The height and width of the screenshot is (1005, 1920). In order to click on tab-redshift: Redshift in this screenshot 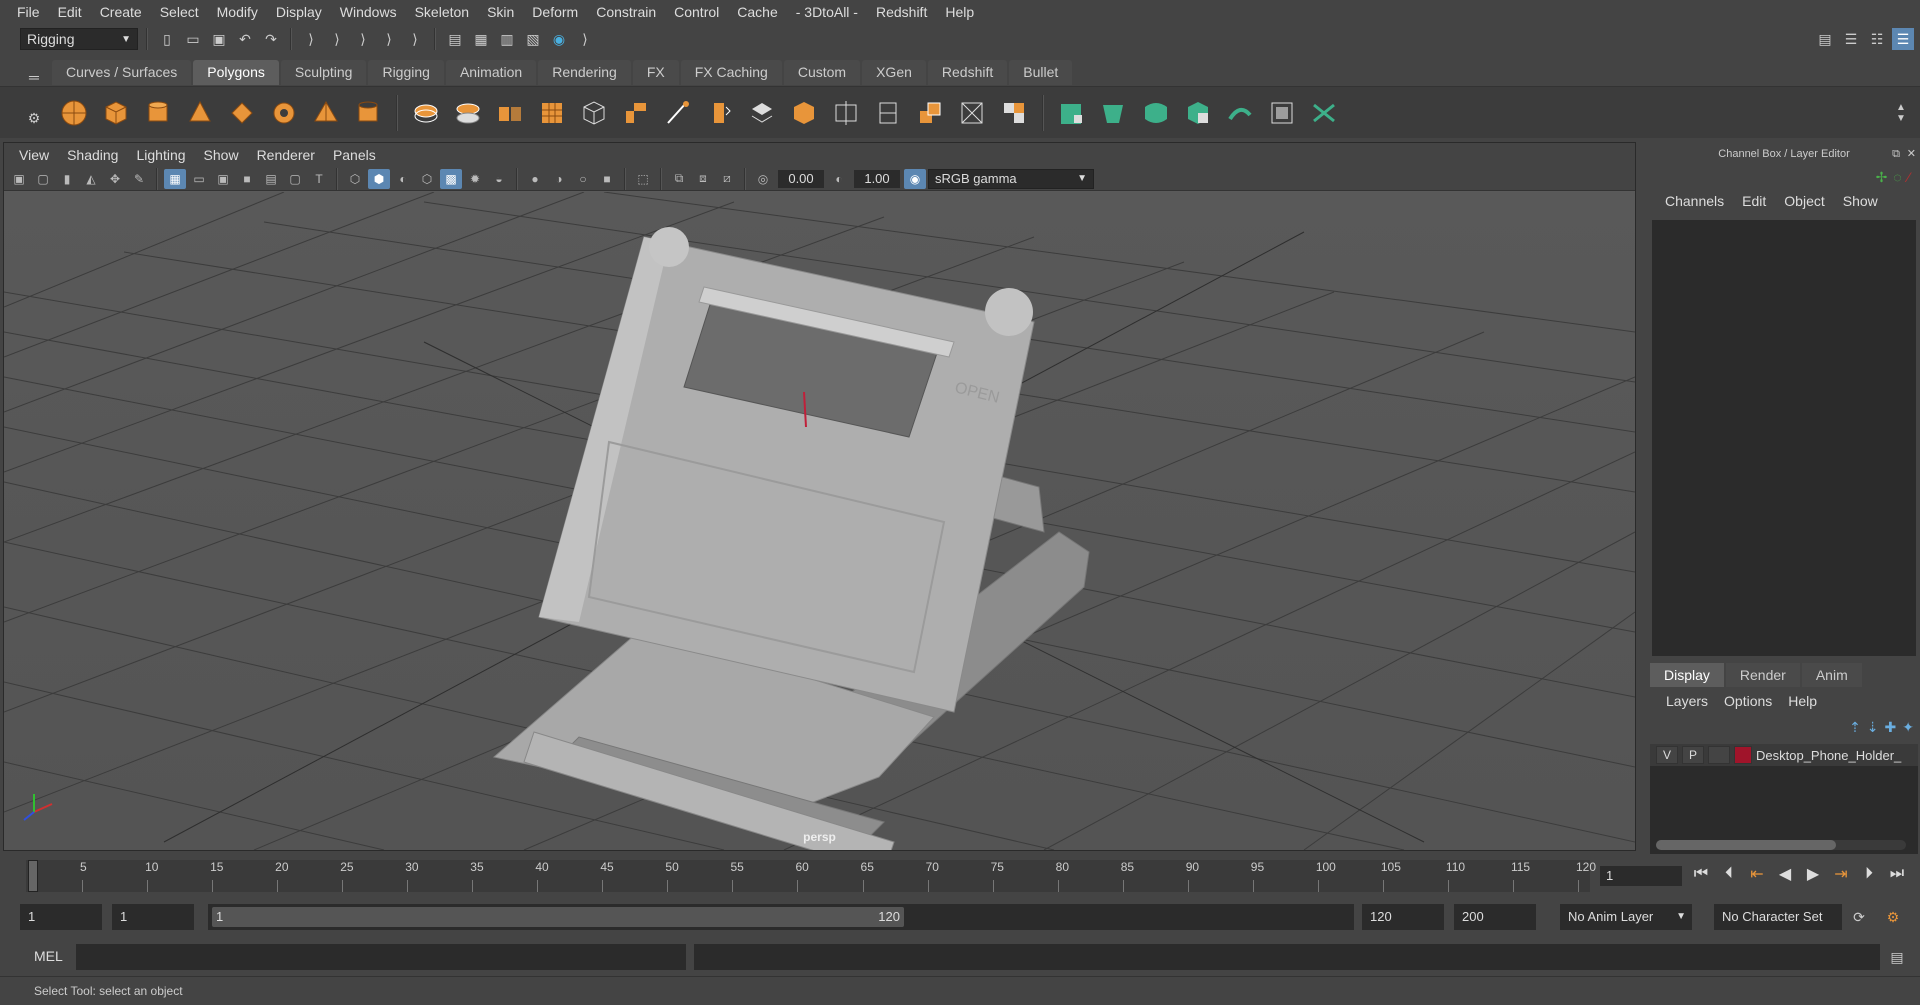, I will do `click(967, 72)`.